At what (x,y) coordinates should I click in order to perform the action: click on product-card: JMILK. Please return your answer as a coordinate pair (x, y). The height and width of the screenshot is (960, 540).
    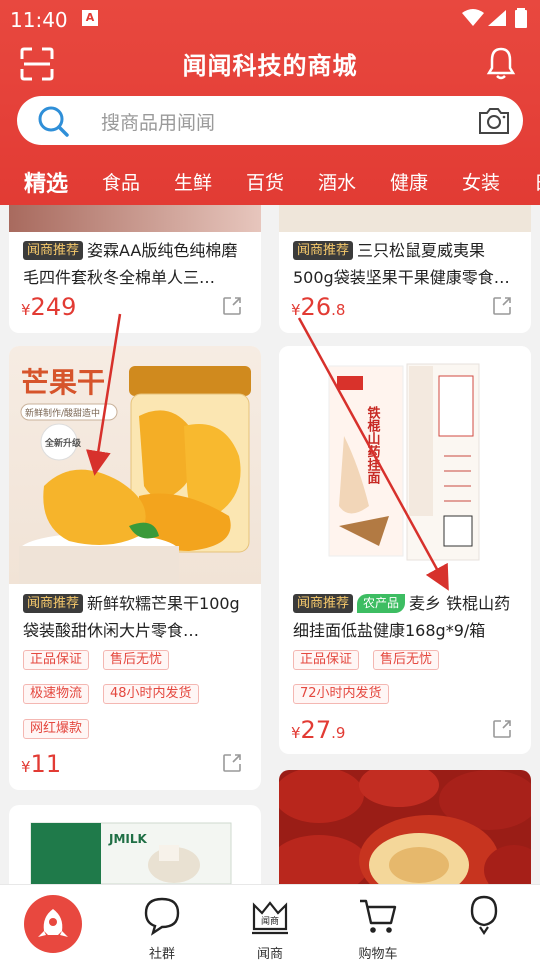
    Looking at the image, I should click on (135, 844).